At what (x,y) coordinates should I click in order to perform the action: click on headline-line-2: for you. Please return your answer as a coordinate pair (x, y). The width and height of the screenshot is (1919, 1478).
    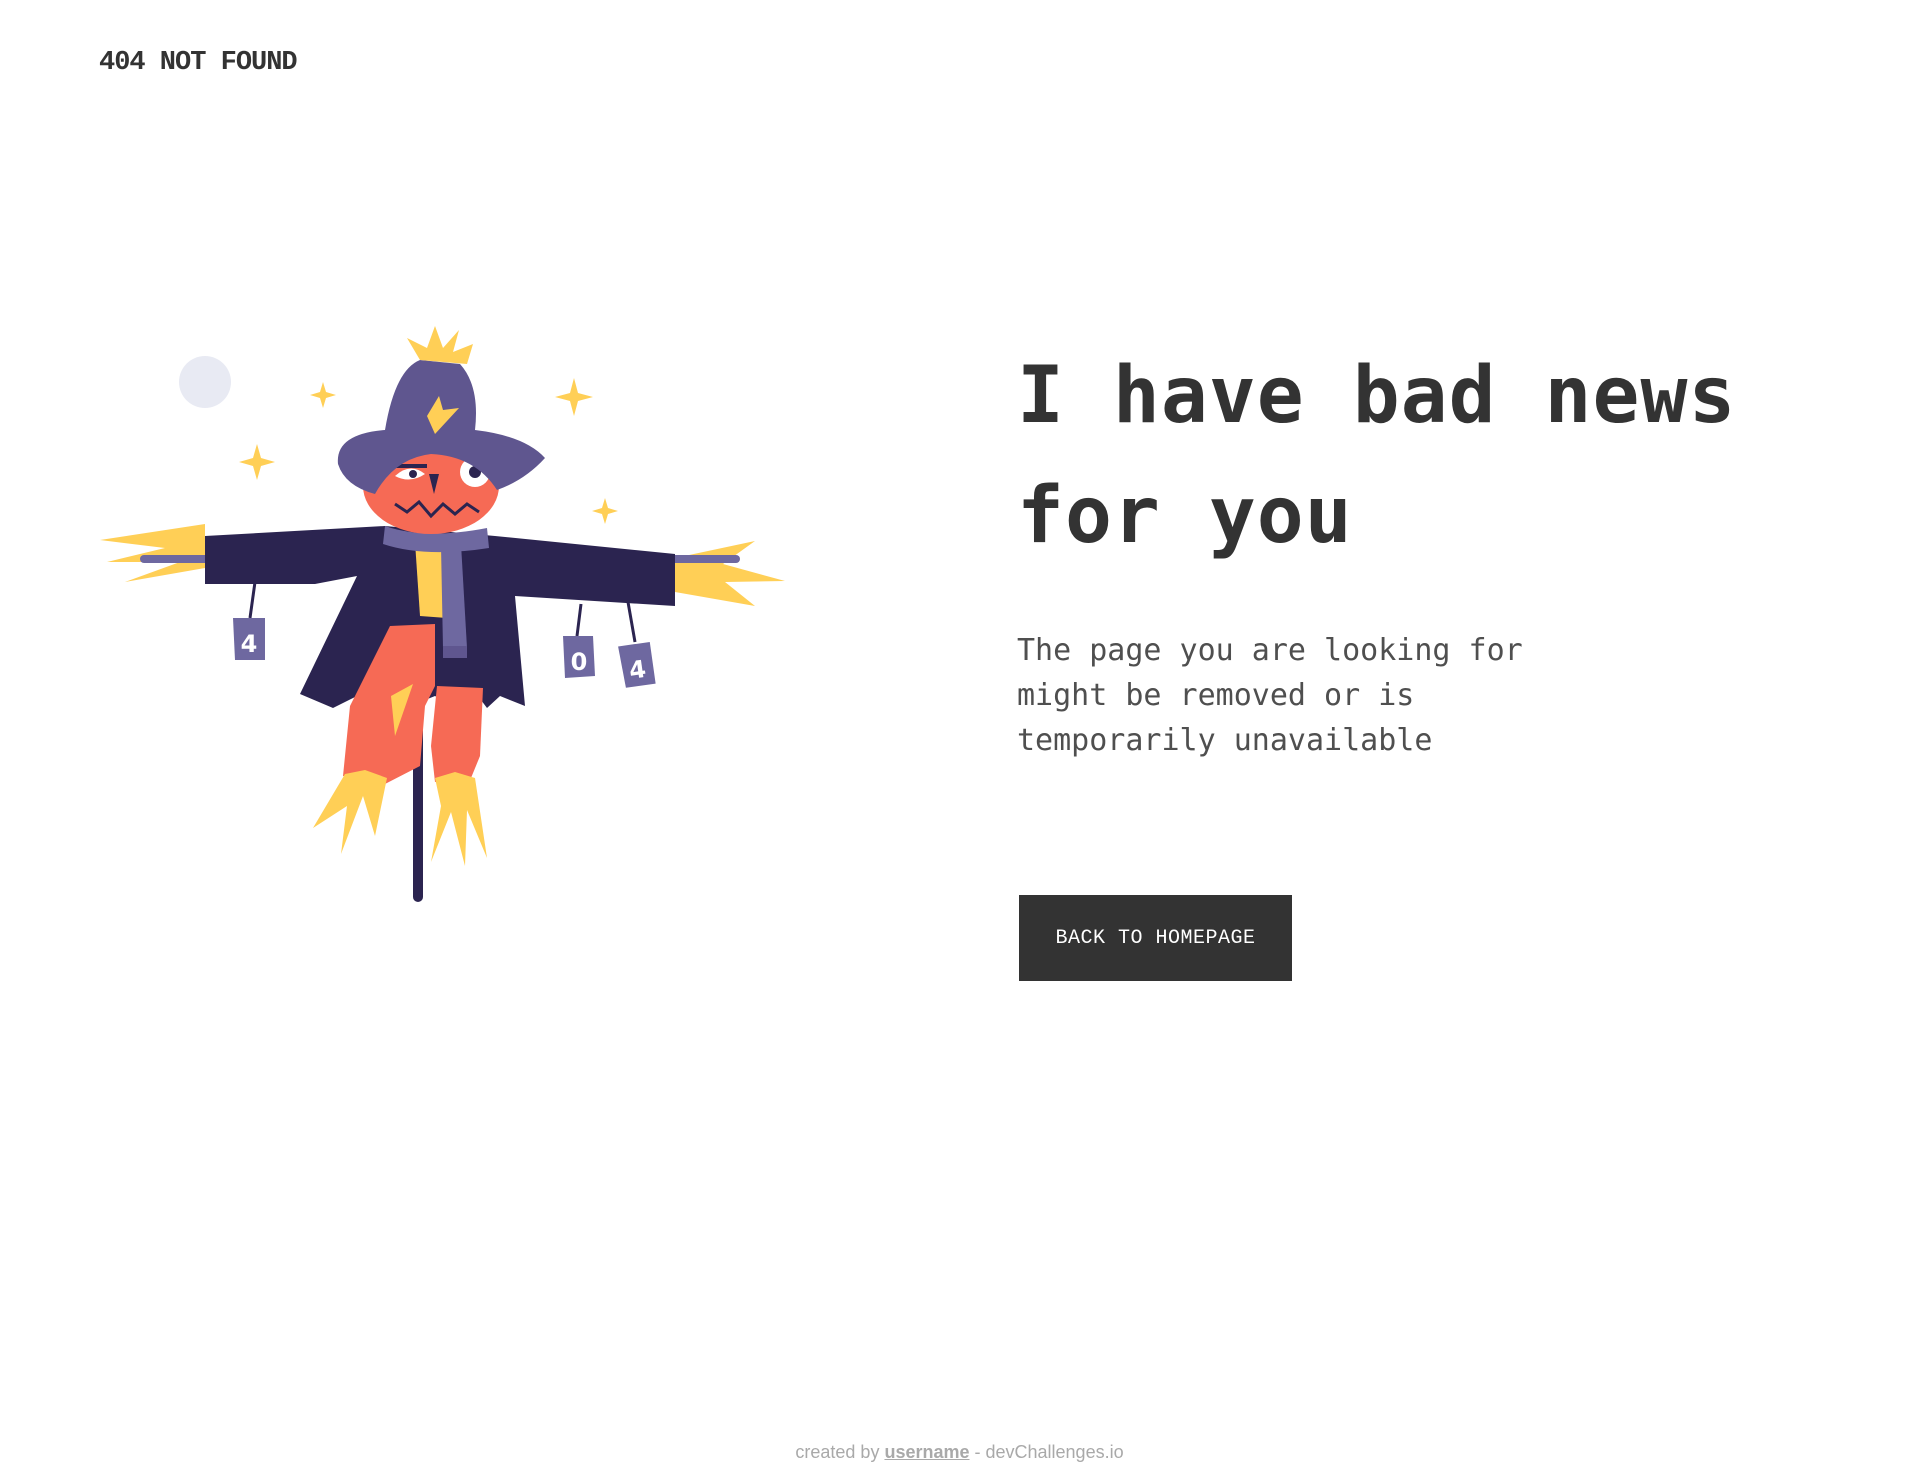
    Looking at the image, I should click on (1185, 516).